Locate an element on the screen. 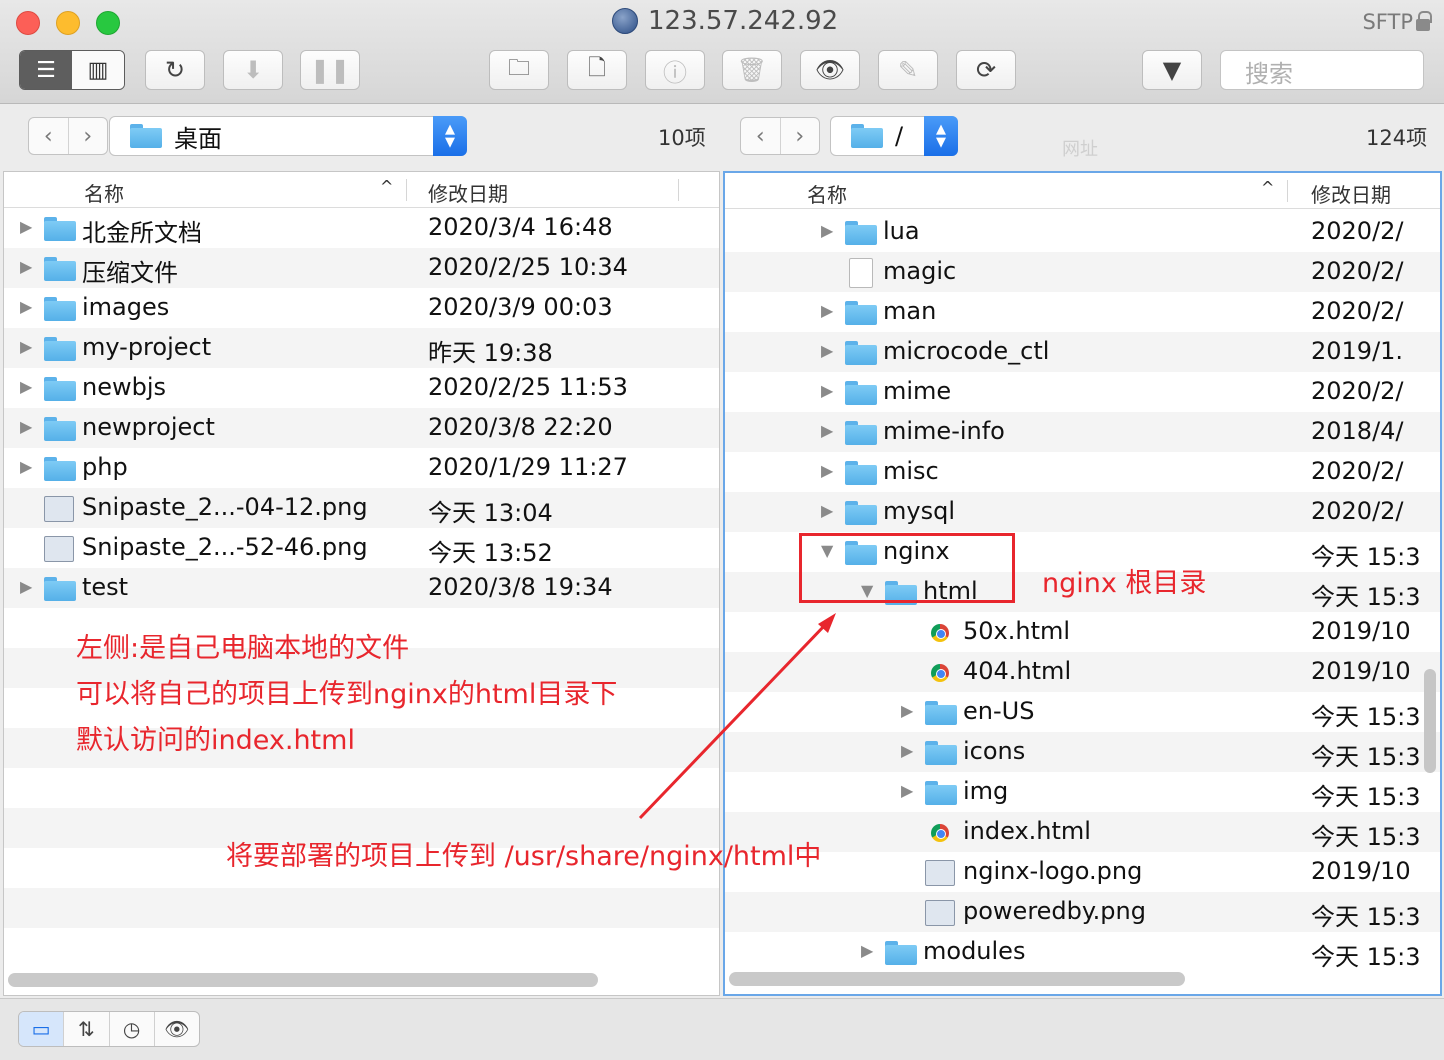  bottom-status-bar: ▭ ⇅ ◷ 👁 is located at coordinates (722, 1029).